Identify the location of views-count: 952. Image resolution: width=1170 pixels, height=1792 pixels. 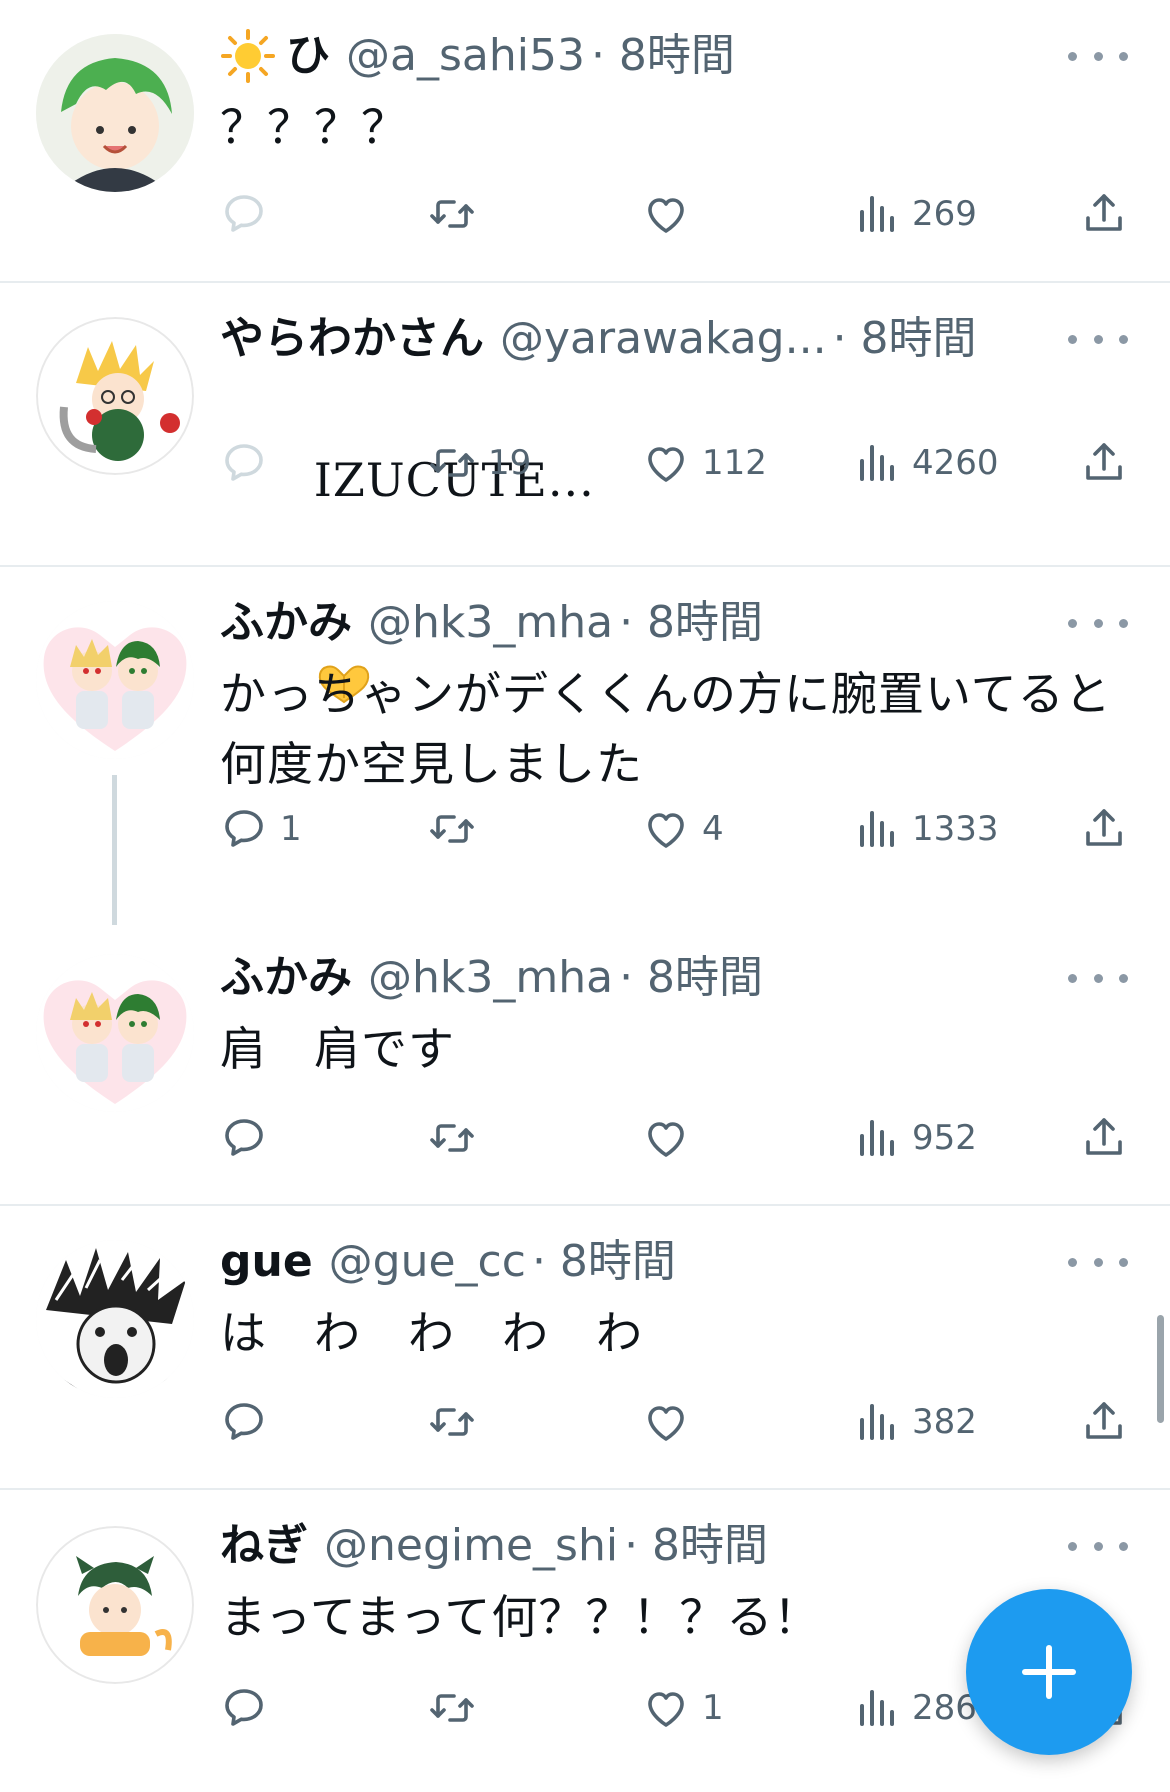
(944, 1138).